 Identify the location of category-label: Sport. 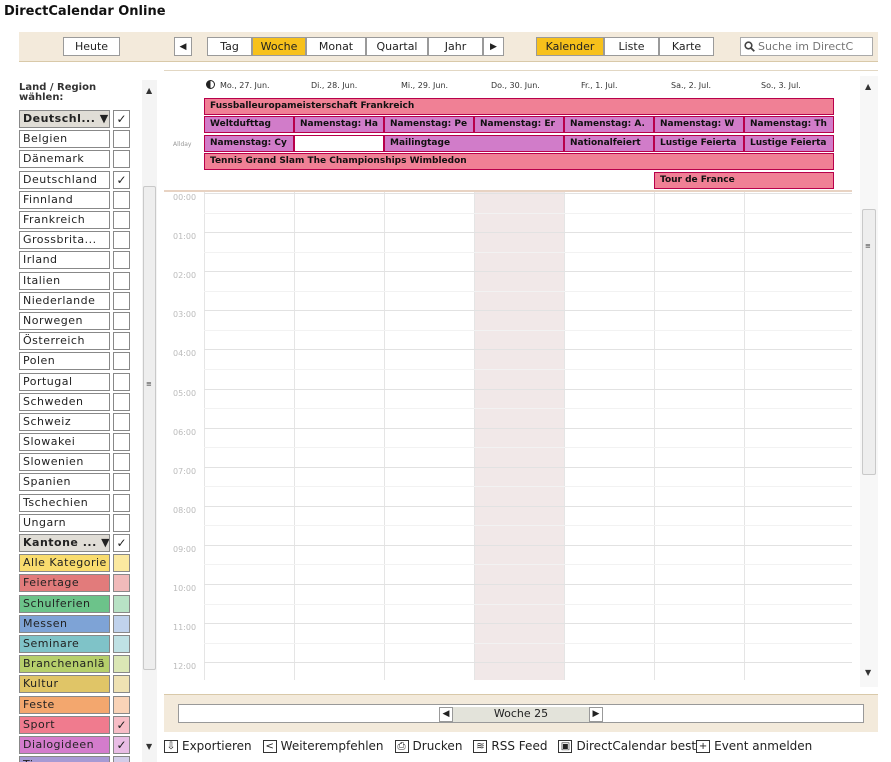
(64, 725).